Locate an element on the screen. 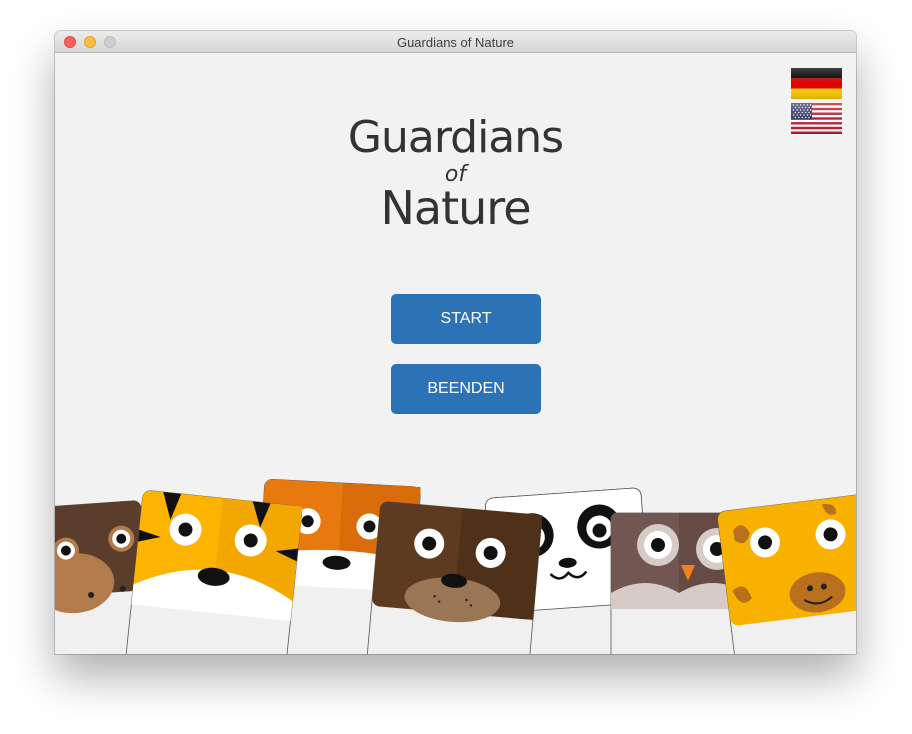 The image size is (912, 734). tiger-icon is located at coordinates (212, 572).